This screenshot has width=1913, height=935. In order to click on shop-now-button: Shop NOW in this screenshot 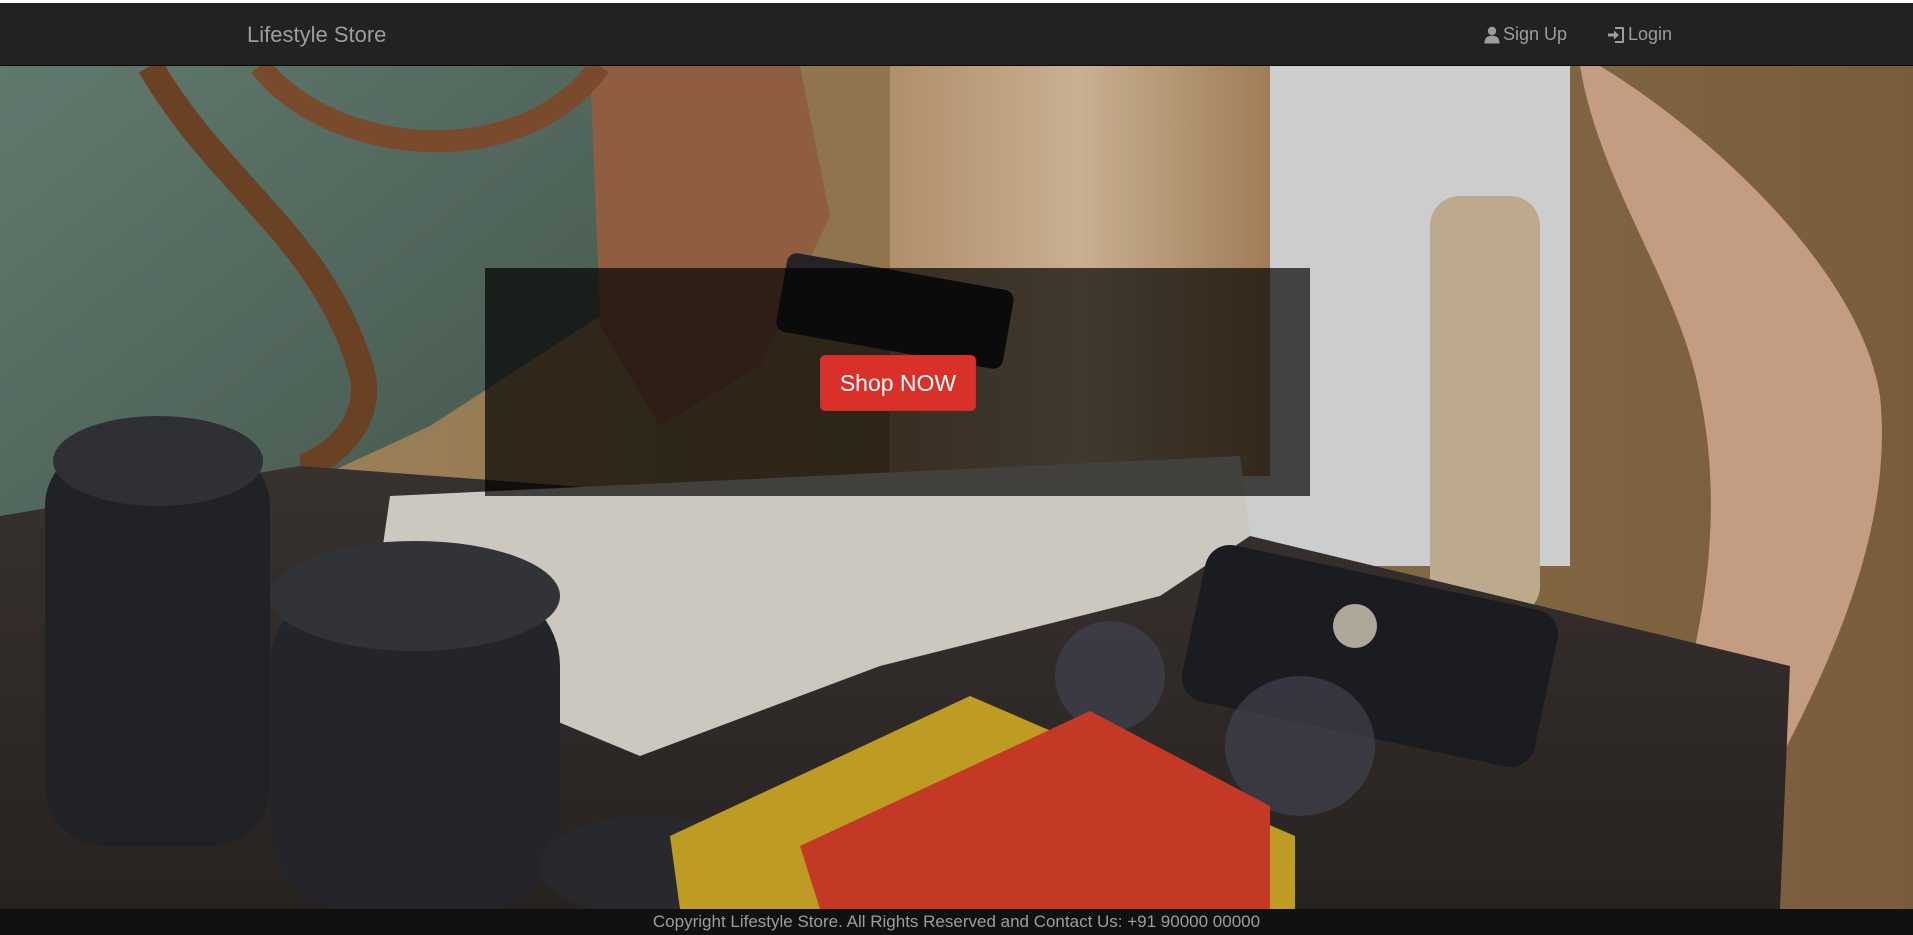, I will do `click(898, 383)`.